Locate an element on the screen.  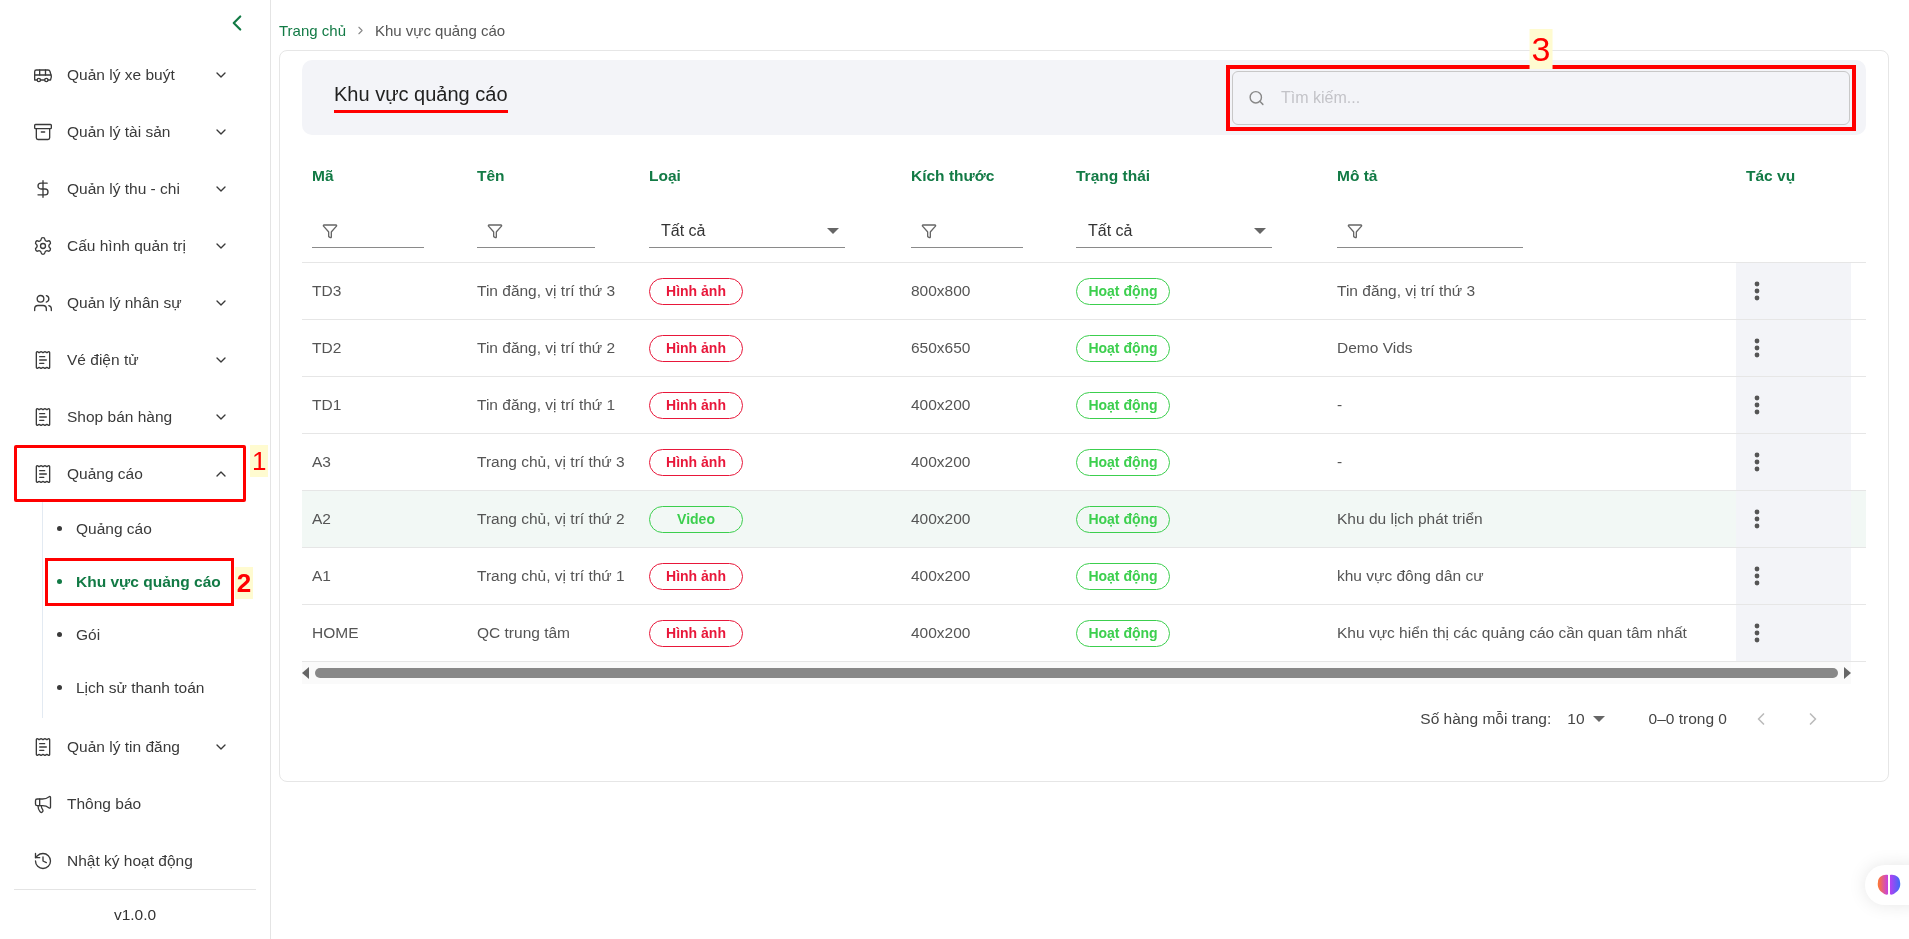
table-cell-text: A1 is located at coordinates (321, 576).